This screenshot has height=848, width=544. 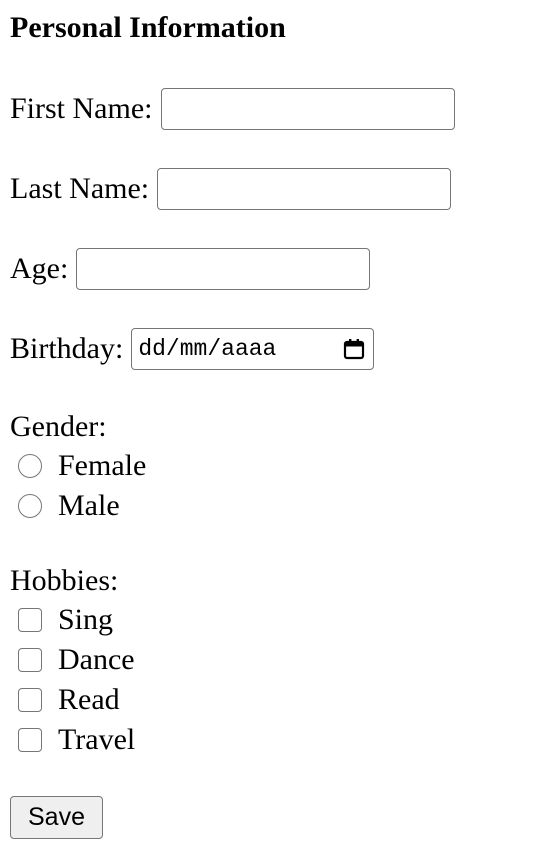 What do you see at coordinates (89, 505) in the screenshot?
I see `male-label: Male` at bounding box center [89, 505].